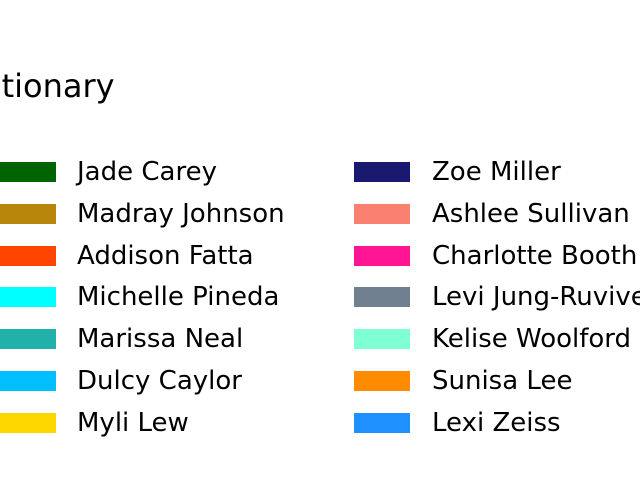 Image resolution: width=640 pixels, height=480 pixels. Describe the element at coordinates (133, 422) in the screenshot. I see `legend-label: Myli Lew` at that location.